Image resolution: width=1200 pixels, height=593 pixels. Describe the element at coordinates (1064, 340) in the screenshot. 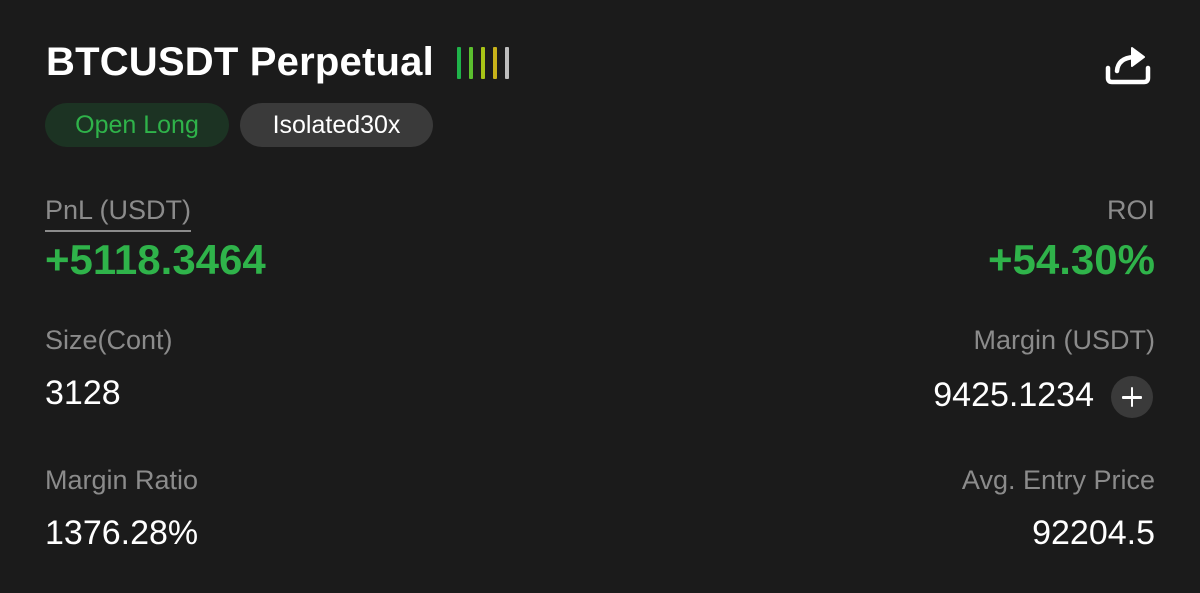

I see `margin-label: Margin (USDT)` at that location.